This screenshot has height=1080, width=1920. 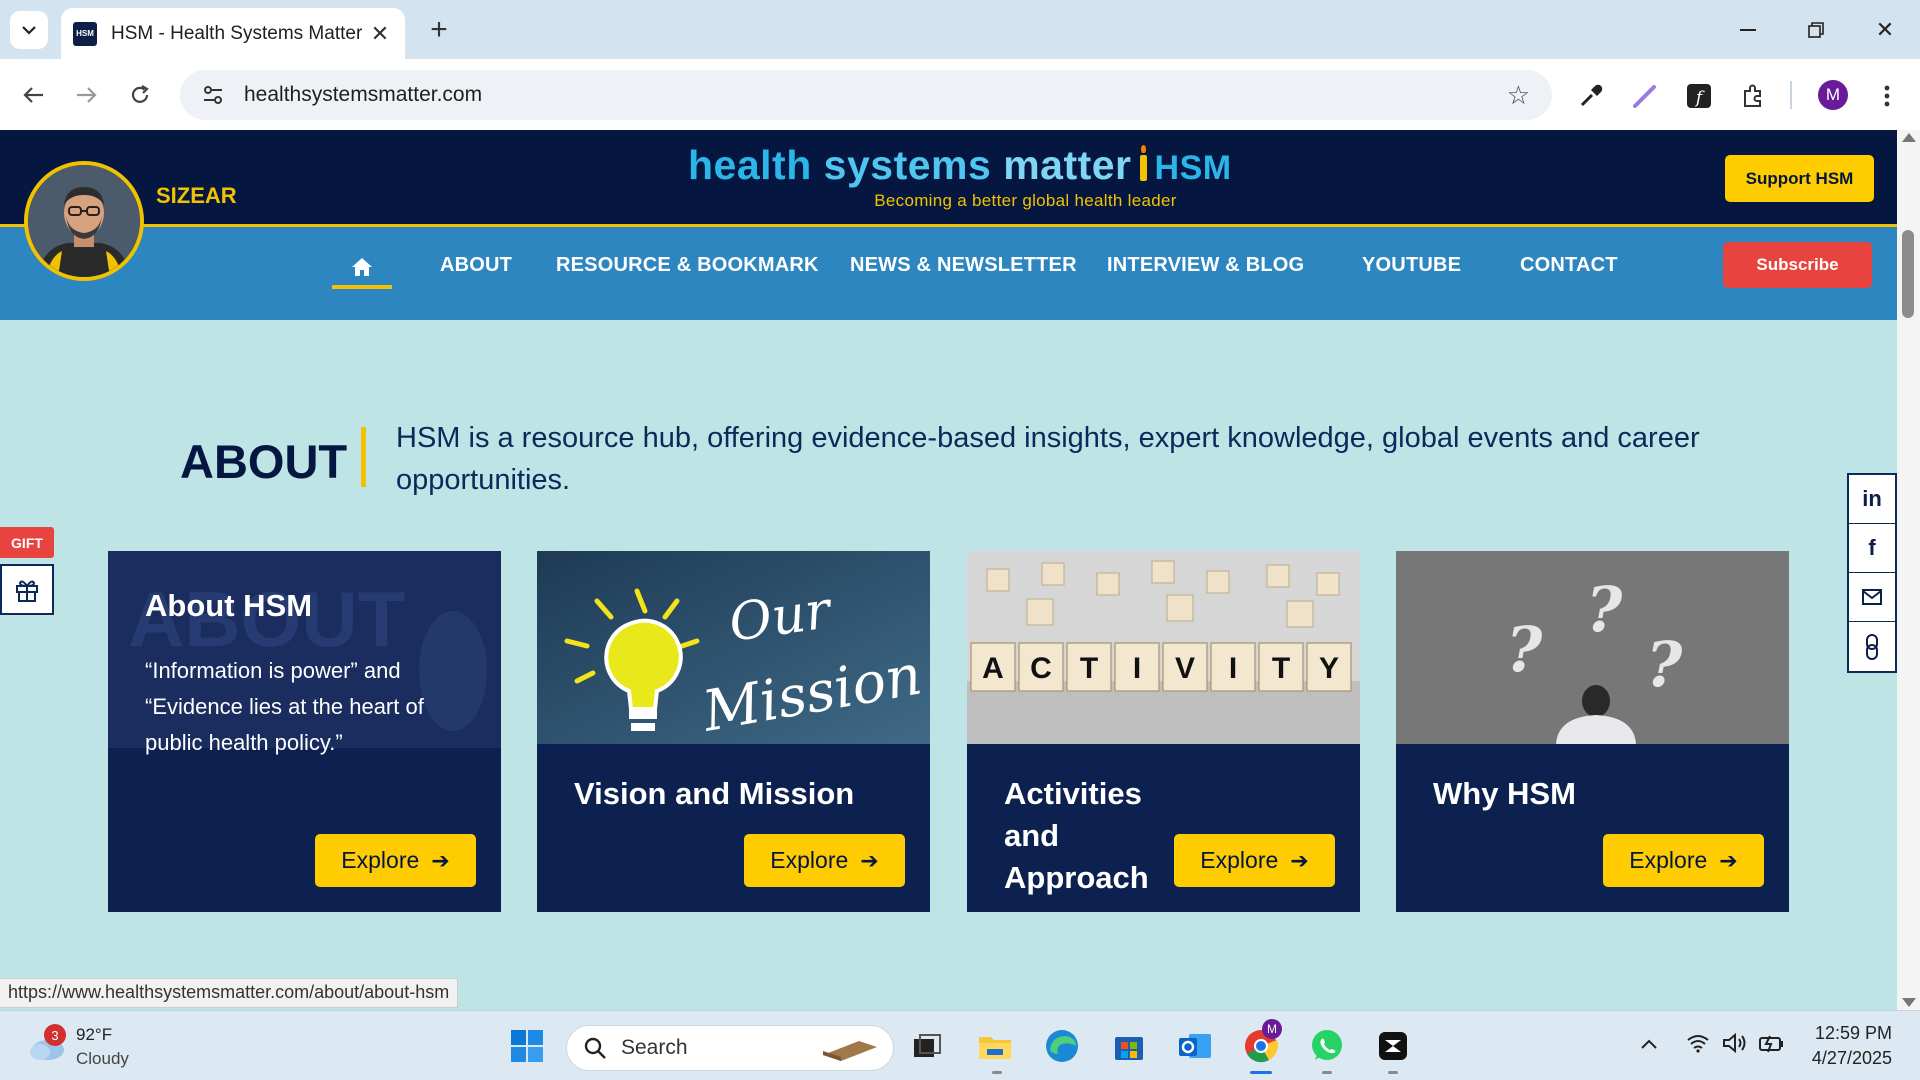 What do you see at coordinates (86, 95) in the screenshot?
I see `forward-arrow-icon` at bounding box center [86, 95].